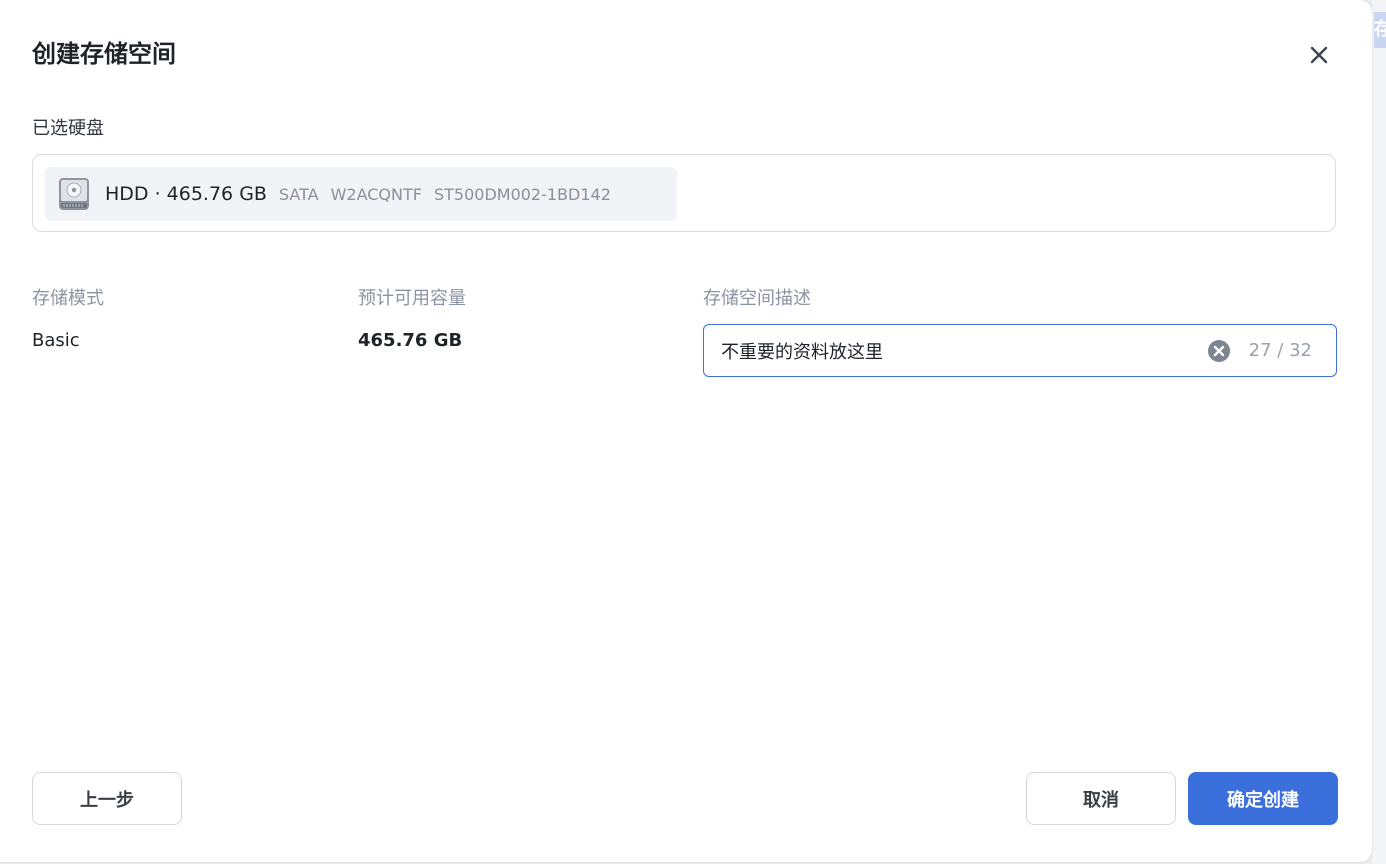 The height and width of the screenshot is (864, 1386). What do you see at coordinates (1101, 798) in the screenshot?
I see `cancel-button: 取消` at bounding box center [1101, 798].